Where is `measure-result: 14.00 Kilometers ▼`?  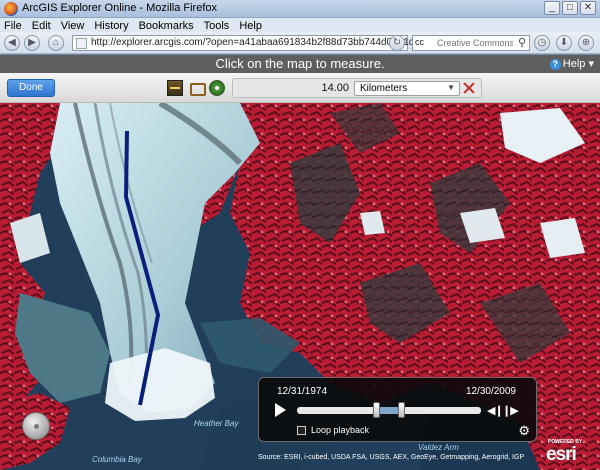
measure-result: 14.00 Kilometers ▼ is located at coordinates (357, 88).